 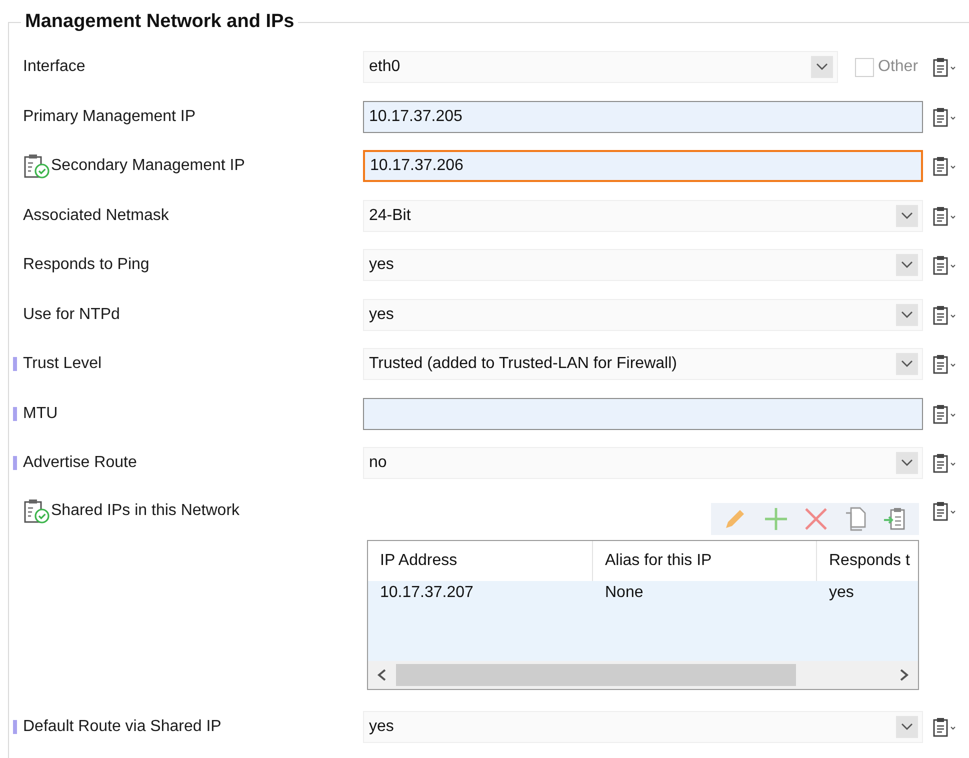 I want to click on table-cell-text: 10.17.37.207, so click(x=426, y=593).